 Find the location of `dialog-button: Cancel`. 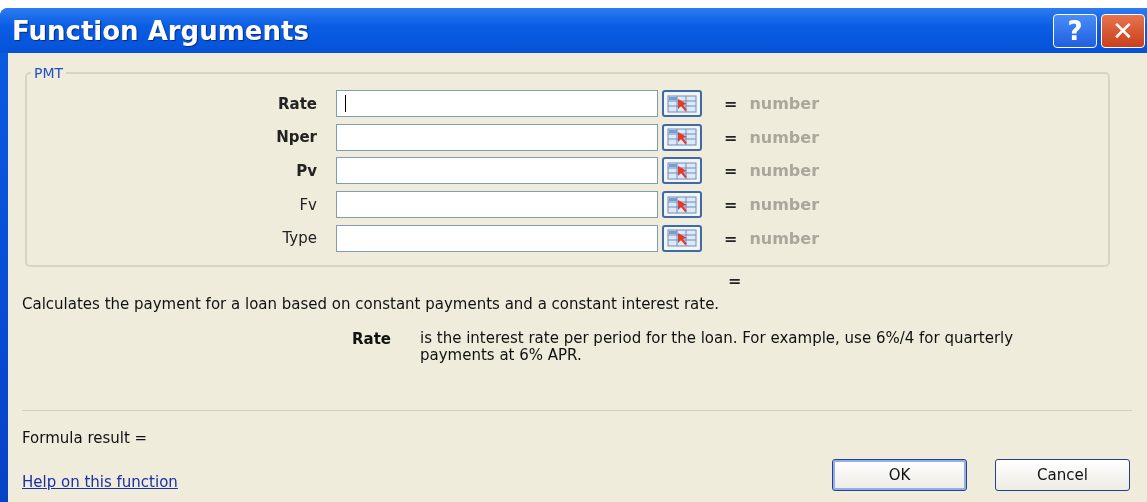

dialog-button: Cancel is located at coordinates (1062, 474).